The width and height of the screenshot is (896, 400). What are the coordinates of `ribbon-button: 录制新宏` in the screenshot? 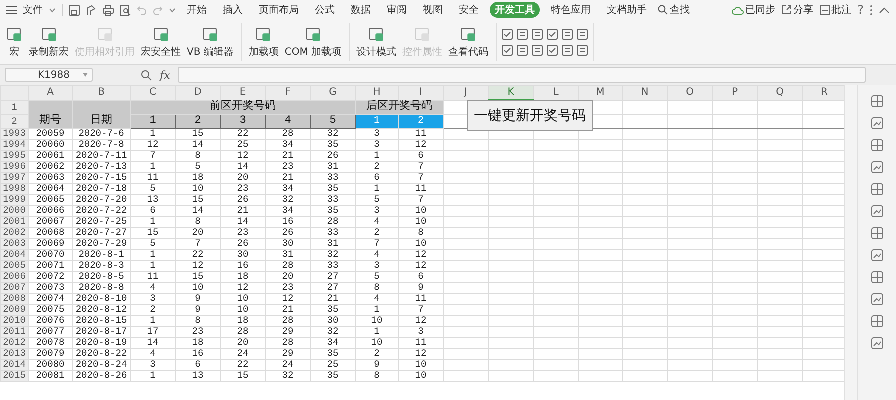 It's located at (49, 42).